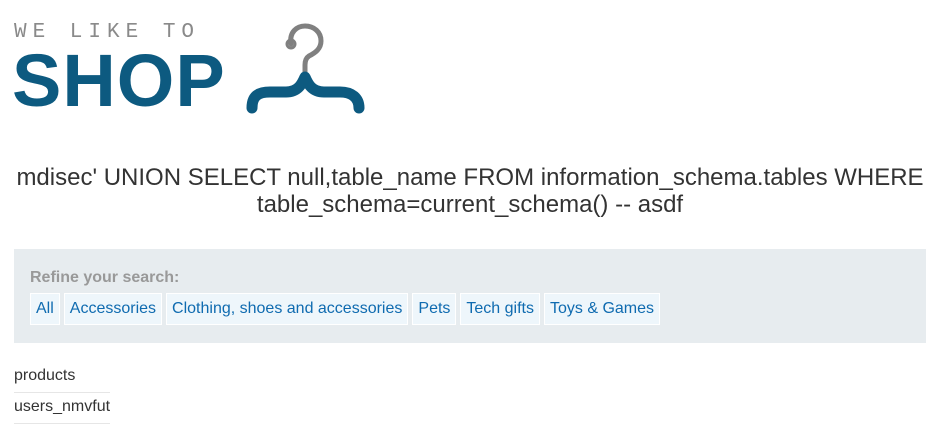 This screenshot has height=437, width=935. I want to click on filter-tech-gifts: Tech gifts, so click(500, 309).